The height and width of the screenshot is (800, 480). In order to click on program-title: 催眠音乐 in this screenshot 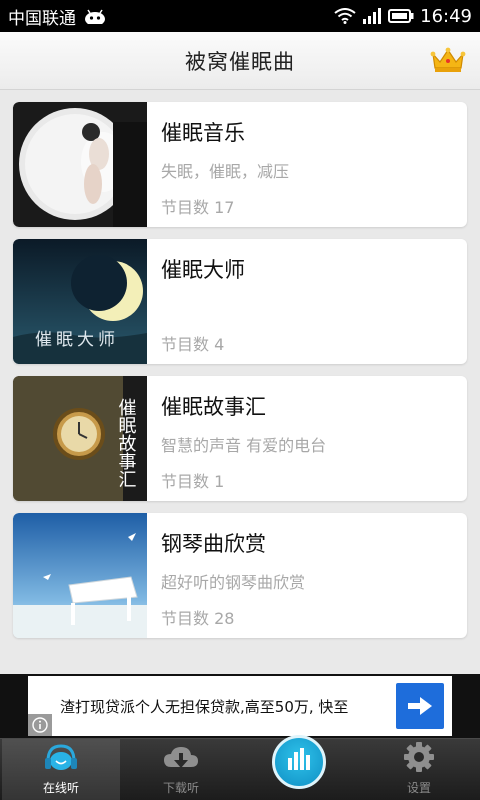, I will do `click(203, 133)`.